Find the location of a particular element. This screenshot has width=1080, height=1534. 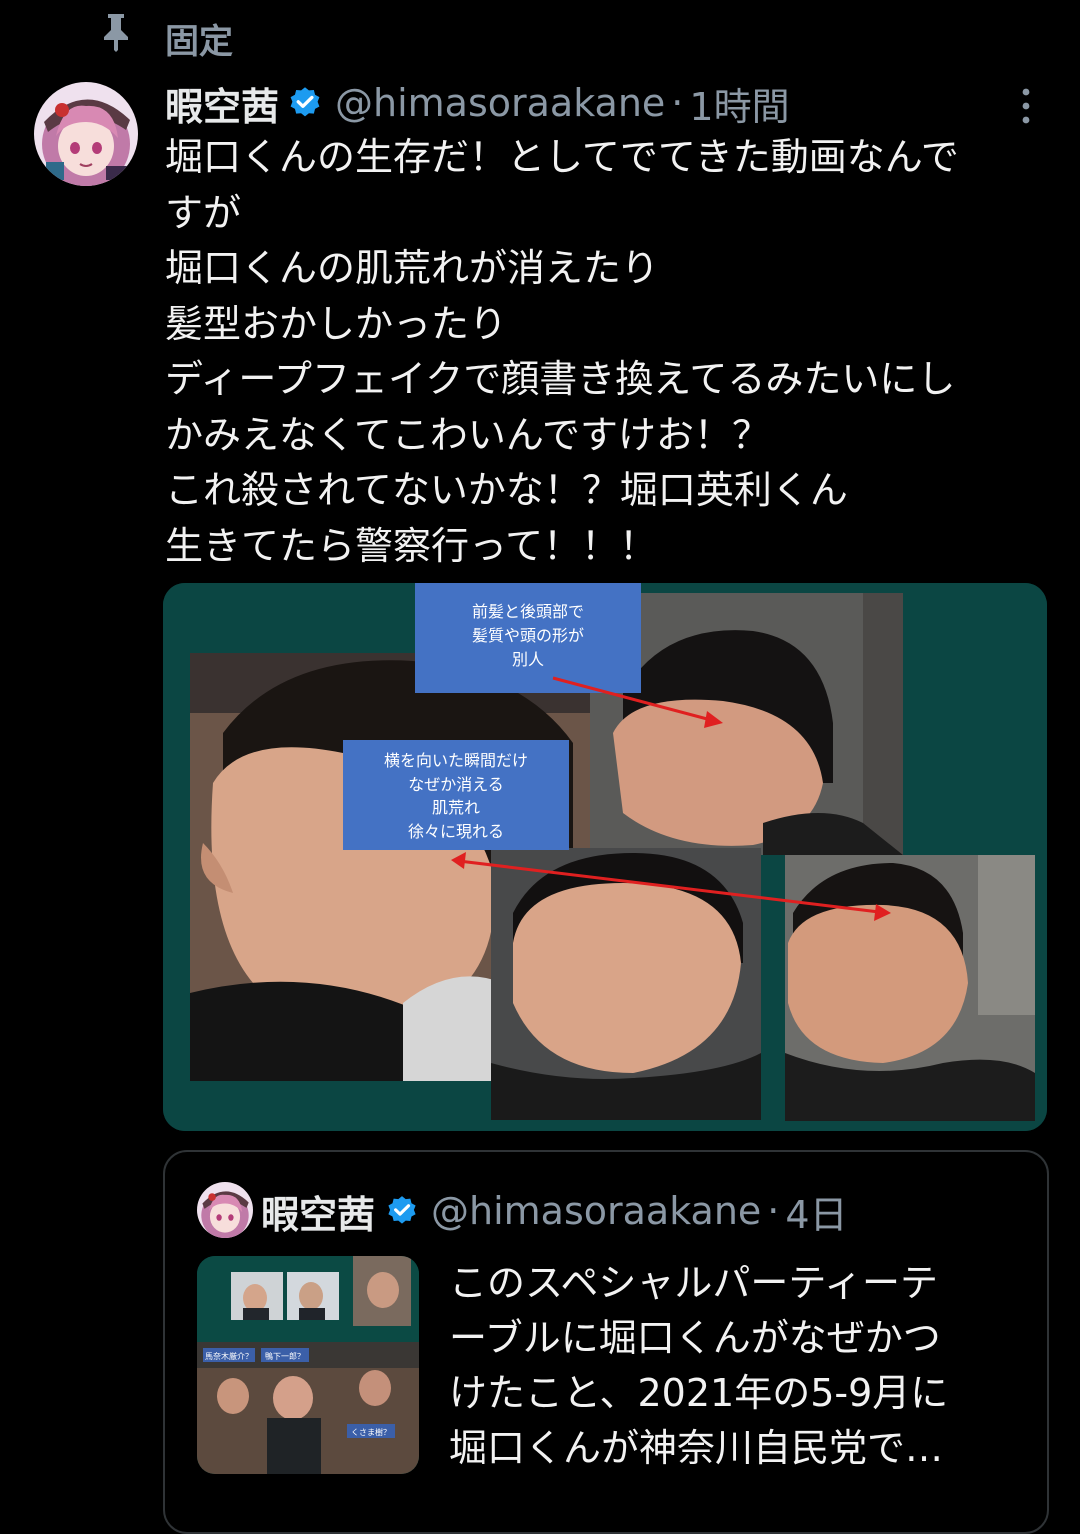

quoted-text-line: ーブルに堀口くんがなぜかつ is located at coordinates (695, 1338).